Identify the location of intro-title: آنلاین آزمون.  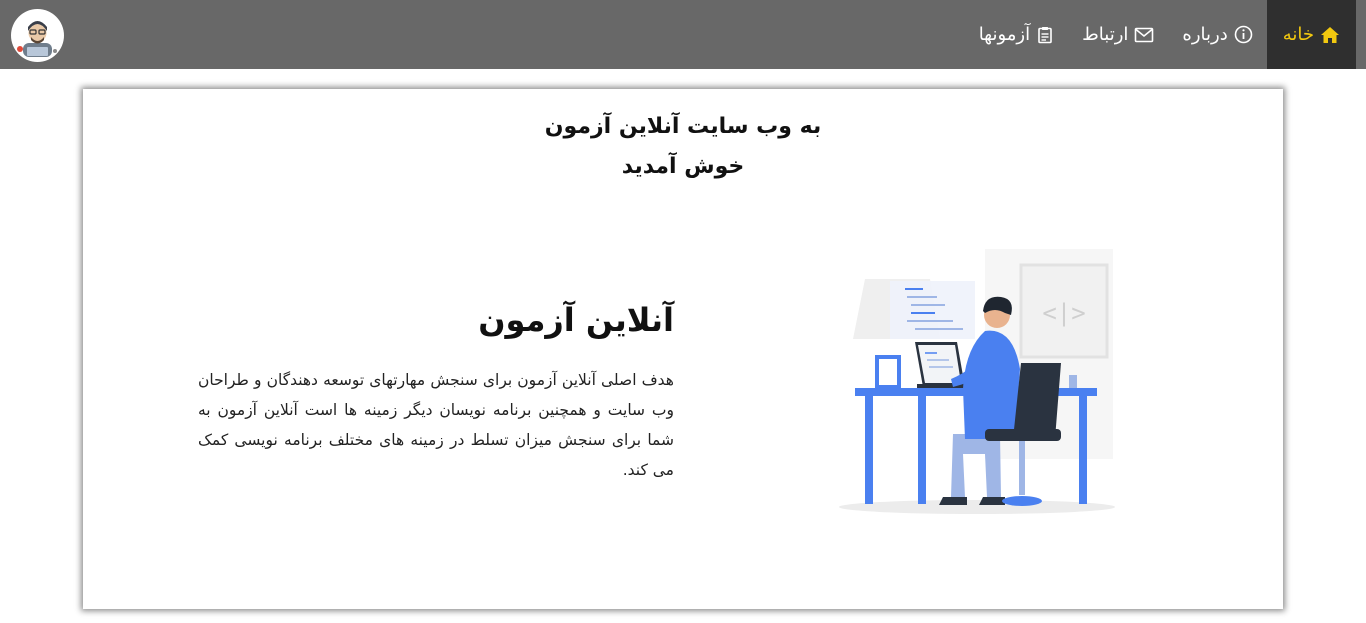
(576, 320).